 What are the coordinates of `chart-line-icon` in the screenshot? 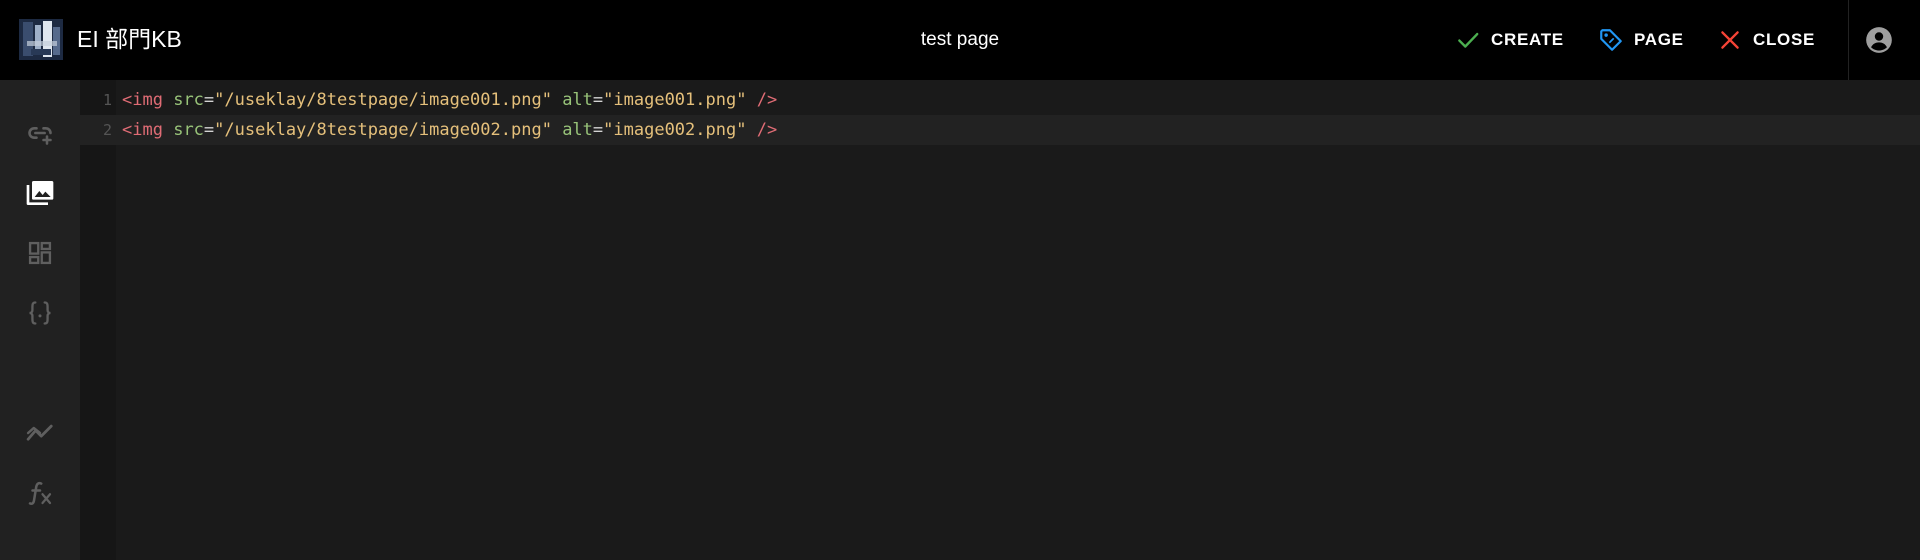 It's located at (39, 432).